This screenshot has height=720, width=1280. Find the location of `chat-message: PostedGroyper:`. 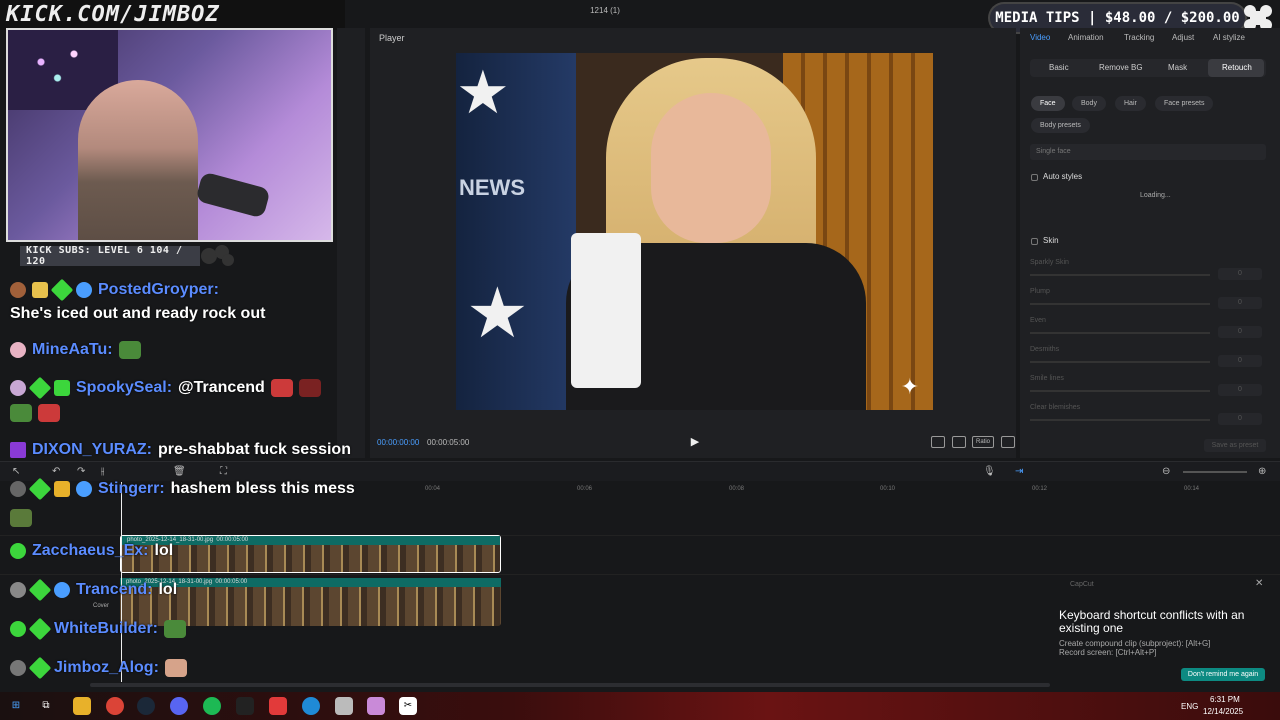

chat-message: PostedGroyper: is located at coordinates (114, 290).